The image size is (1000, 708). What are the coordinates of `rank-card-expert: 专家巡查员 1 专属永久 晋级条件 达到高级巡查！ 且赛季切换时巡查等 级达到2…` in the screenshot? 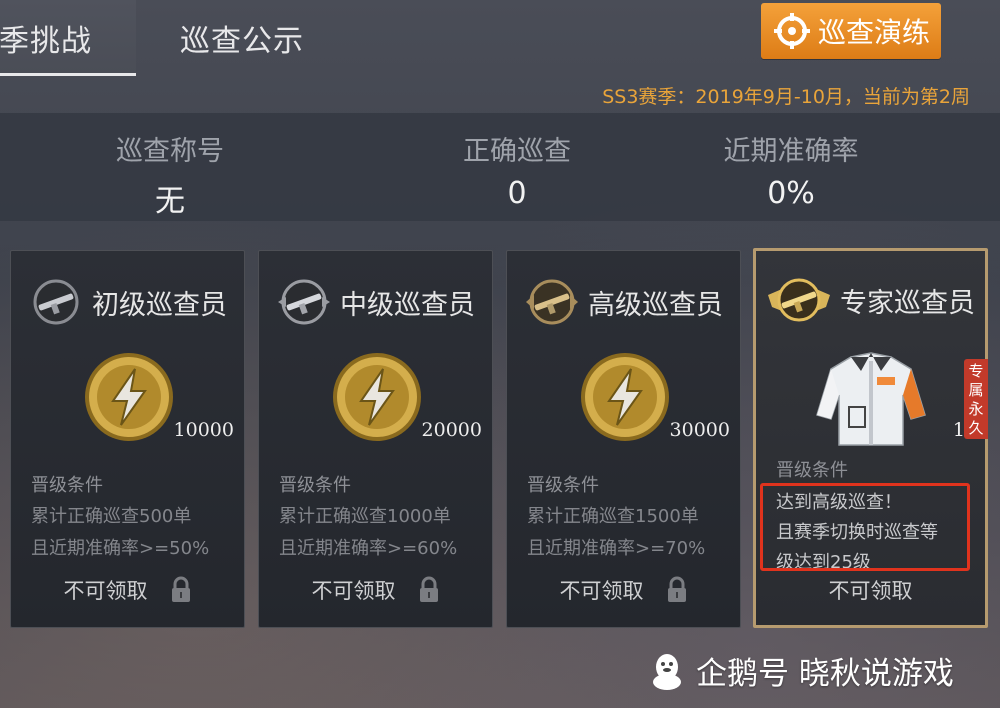 It's located at (870, 438).